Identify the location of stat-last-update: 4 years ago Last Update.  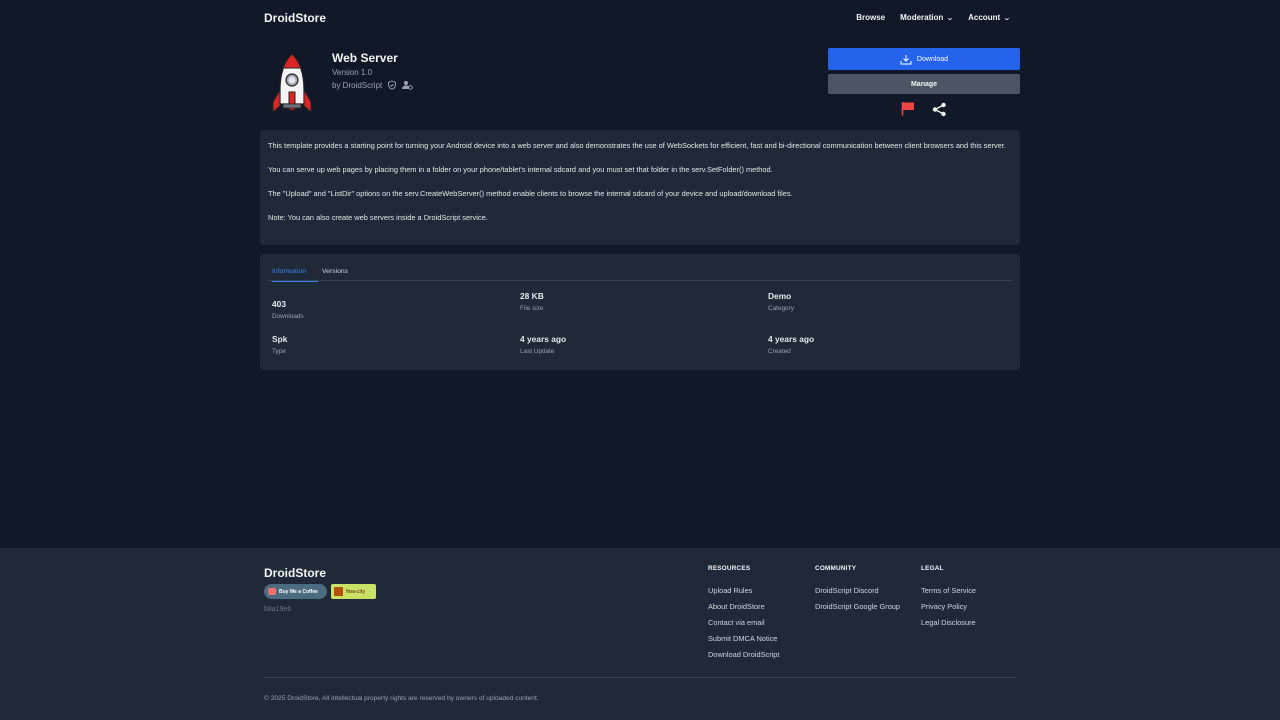
(543, 344).